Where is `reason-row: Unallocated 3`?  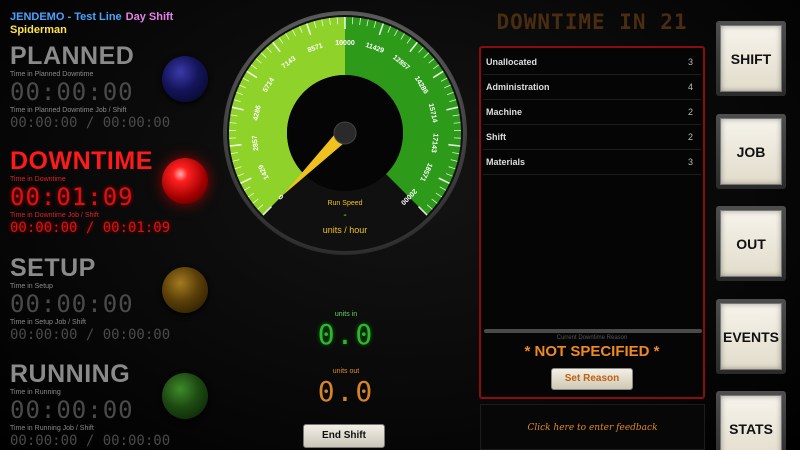
reason-row: Unallocated 3 is located at coordinates (592, 62).